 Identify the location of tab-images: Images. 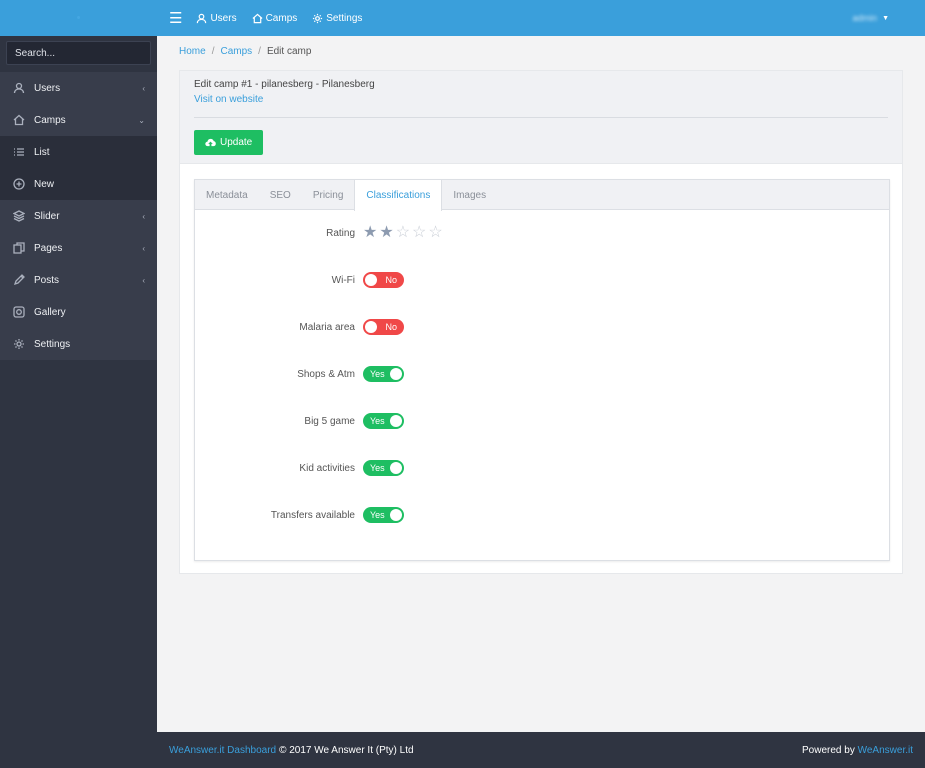
(469, 195).